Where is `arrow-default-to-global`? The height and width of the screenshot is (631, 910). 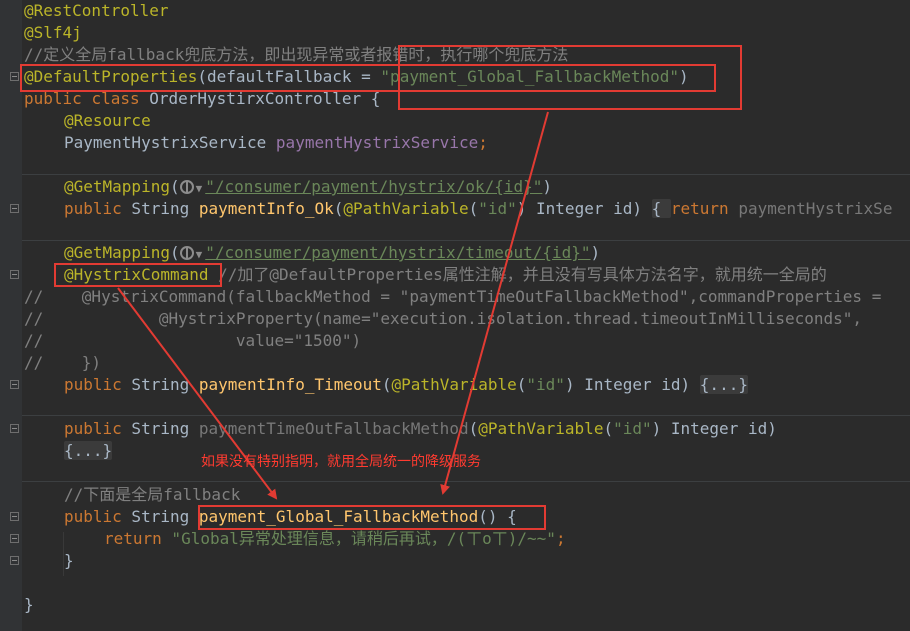
arrow-default-to-global is located at coordinates (494, 303).